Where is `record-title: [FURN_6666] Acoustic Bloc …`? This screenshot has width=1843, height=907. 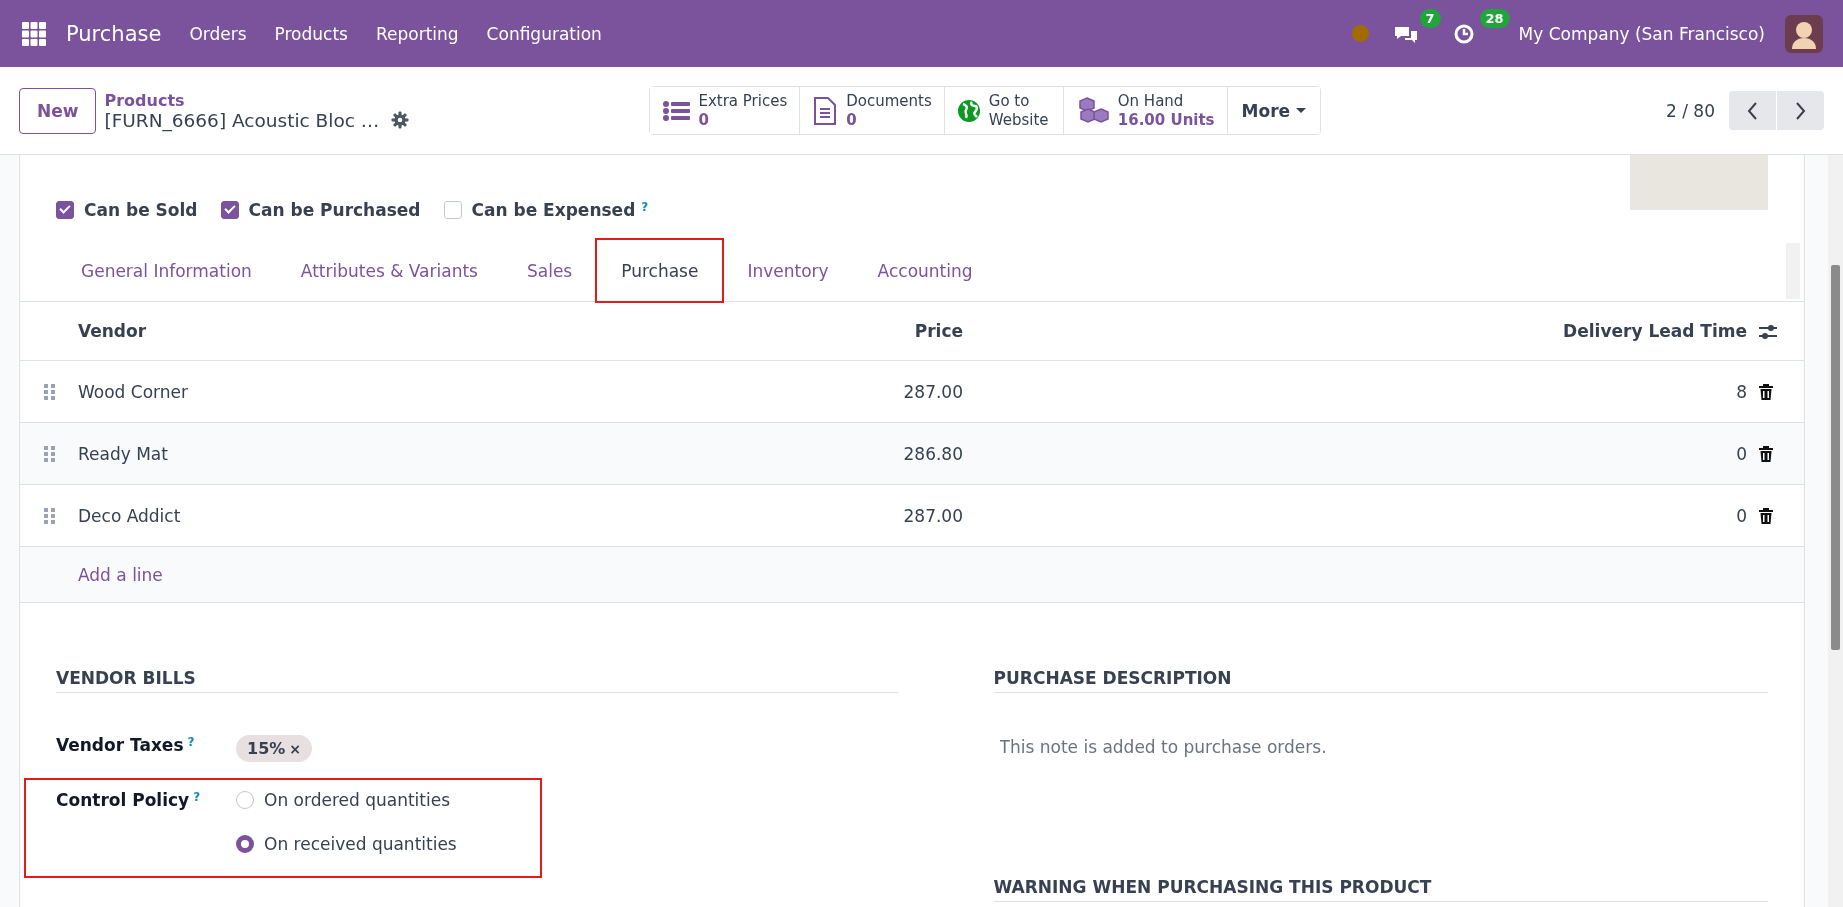
record-title: [FURN_6666] Acoustic Bloc … is located at coordinates (242, 120).